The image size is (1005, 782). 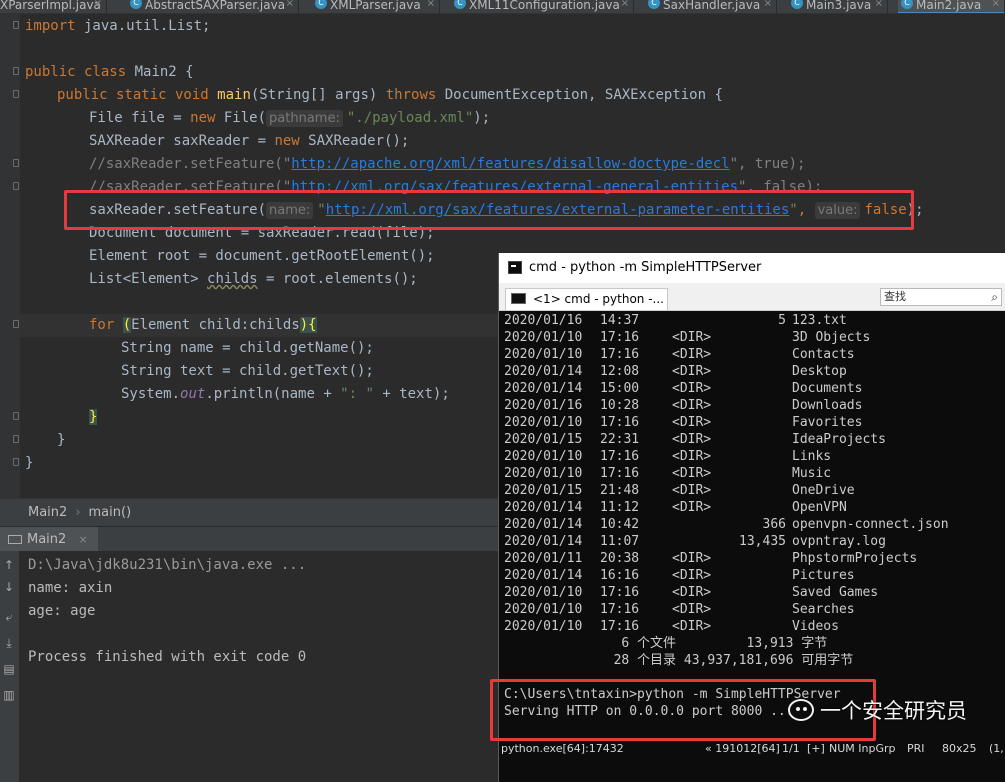 What do you see at coordinates (579, 95) in the screenshot?
I see `code-text: DocumentException, SAXException {` at bounding box center [579, 95].